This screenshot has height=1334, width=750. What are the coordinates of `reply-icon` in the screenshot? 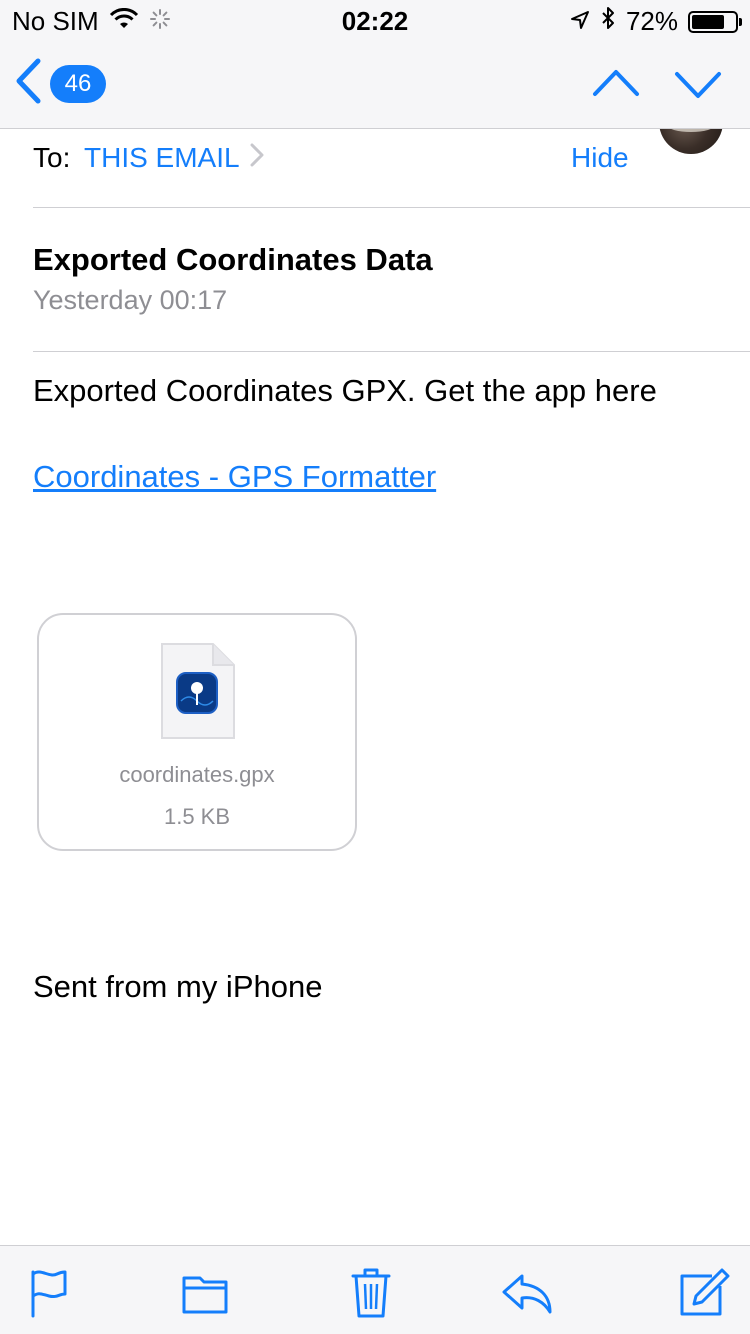 It's located at (527, 1294).